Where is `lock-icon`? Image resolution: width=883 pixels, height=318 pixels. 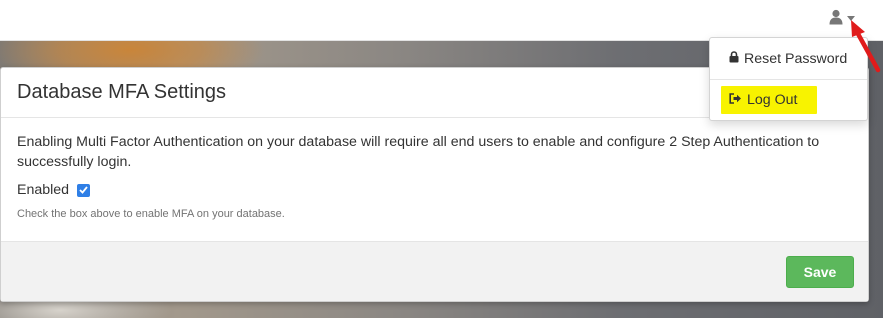
lock-icon is located at coordinates (734, 59).